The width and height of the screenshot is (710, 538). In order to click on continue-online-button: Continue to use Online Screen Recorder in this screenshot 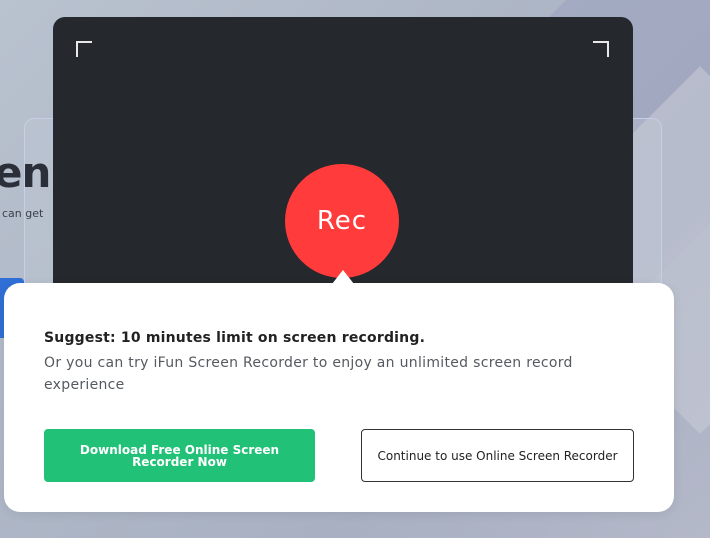, I will do `click(497, 455)`.